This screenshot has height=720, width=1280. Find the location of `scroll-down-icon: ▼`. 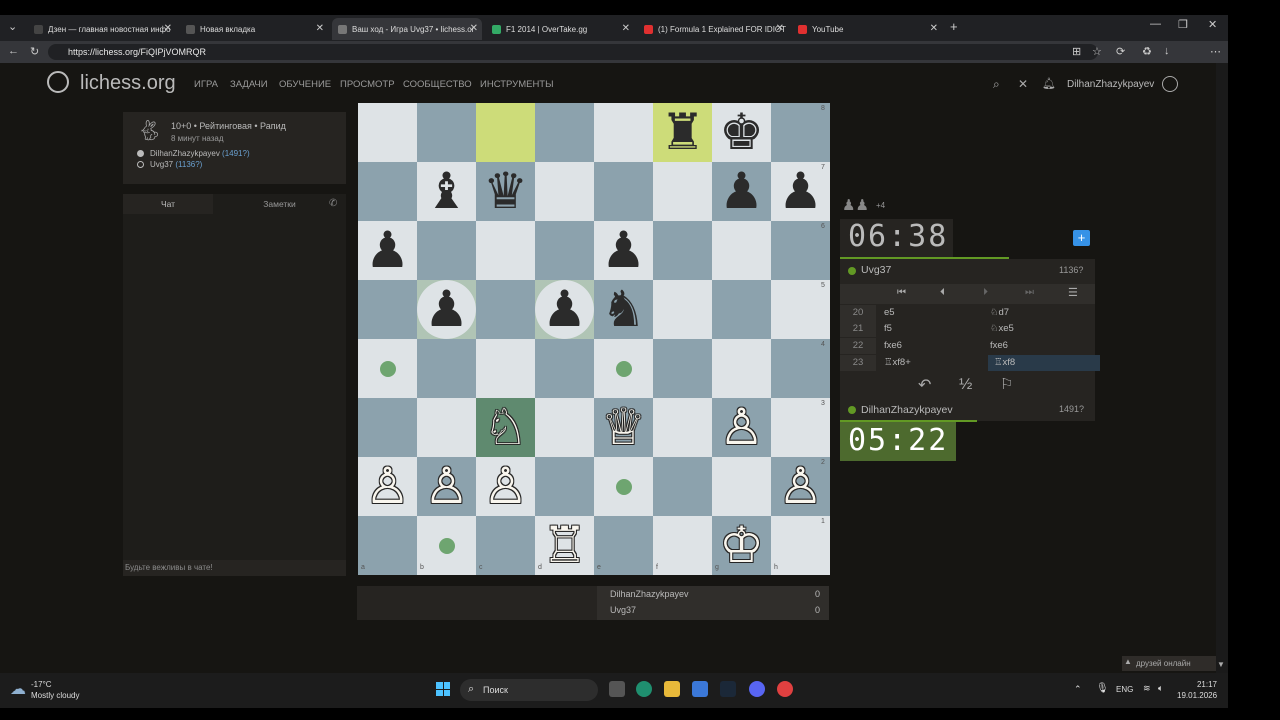

scroll-down-icon: ▼ is located at coordinates (1221, 664).